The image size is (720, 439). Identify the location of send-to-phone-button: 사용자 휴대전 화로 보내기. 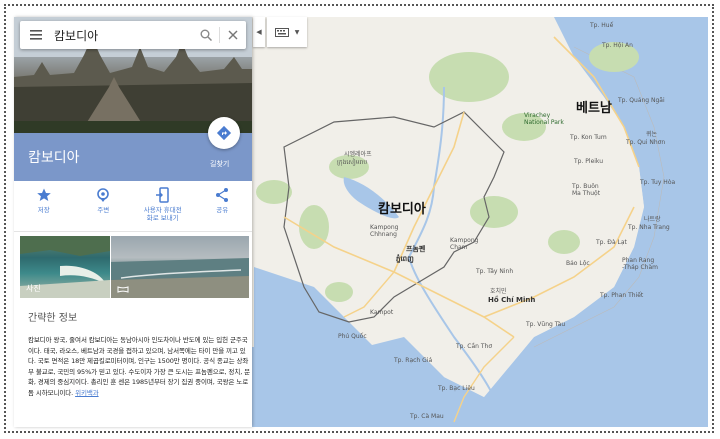
(163, 208).